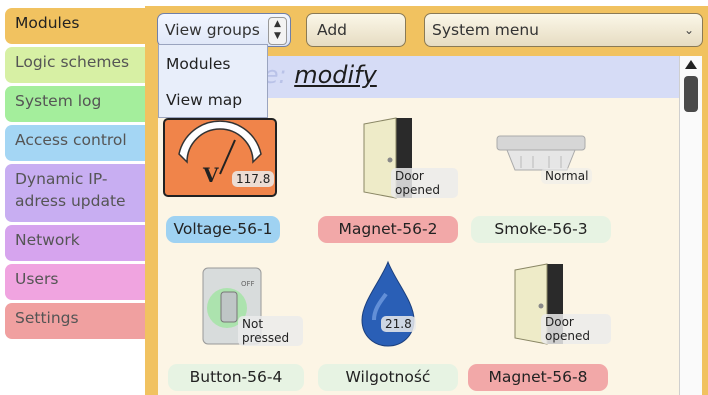 The image size is (708, 395). What do you see at coordinates (388, 305) in the screenshot?
I see `water-drop-icon` at bounding box center [388, 305].